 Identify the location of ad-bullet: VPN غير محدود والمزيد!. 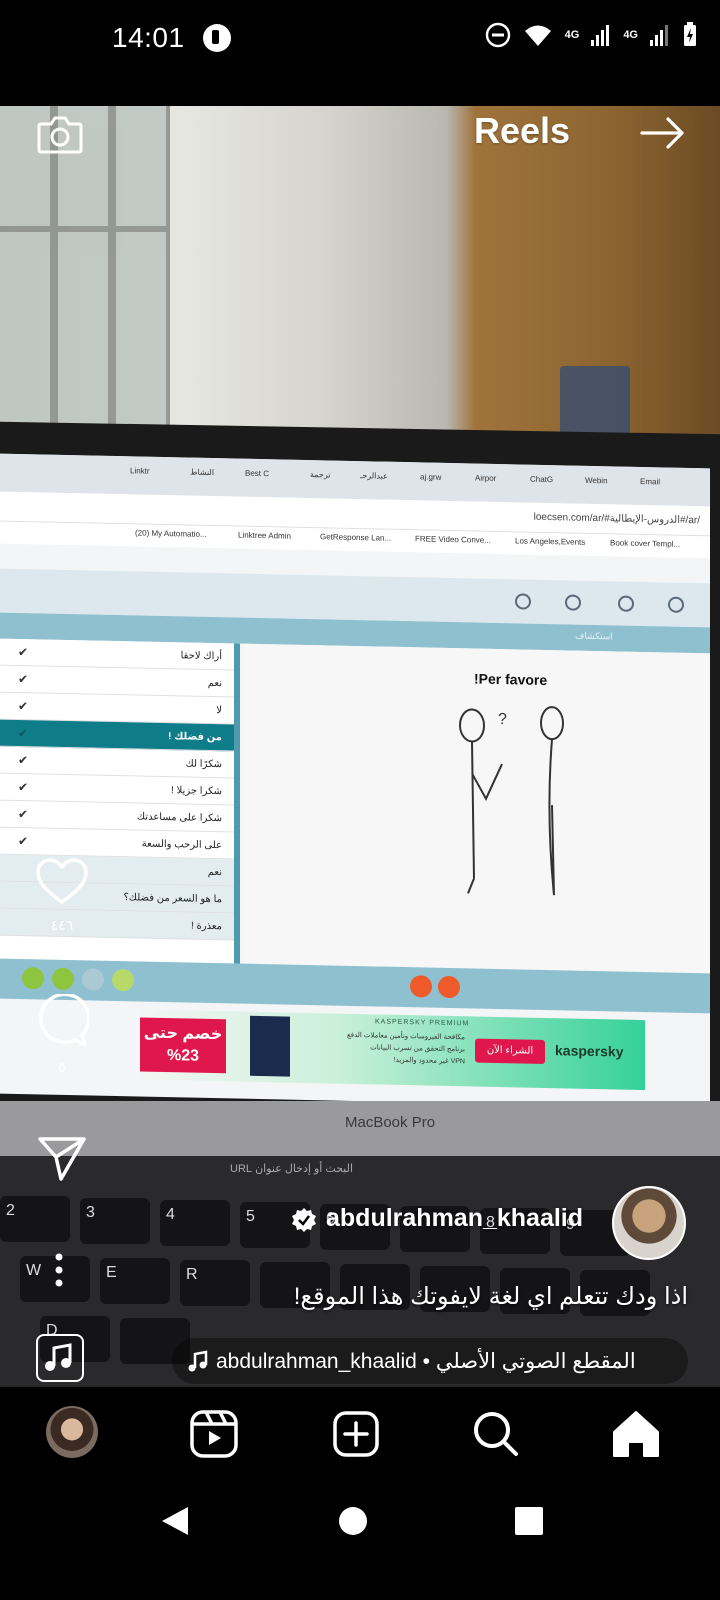
(429, 1061).